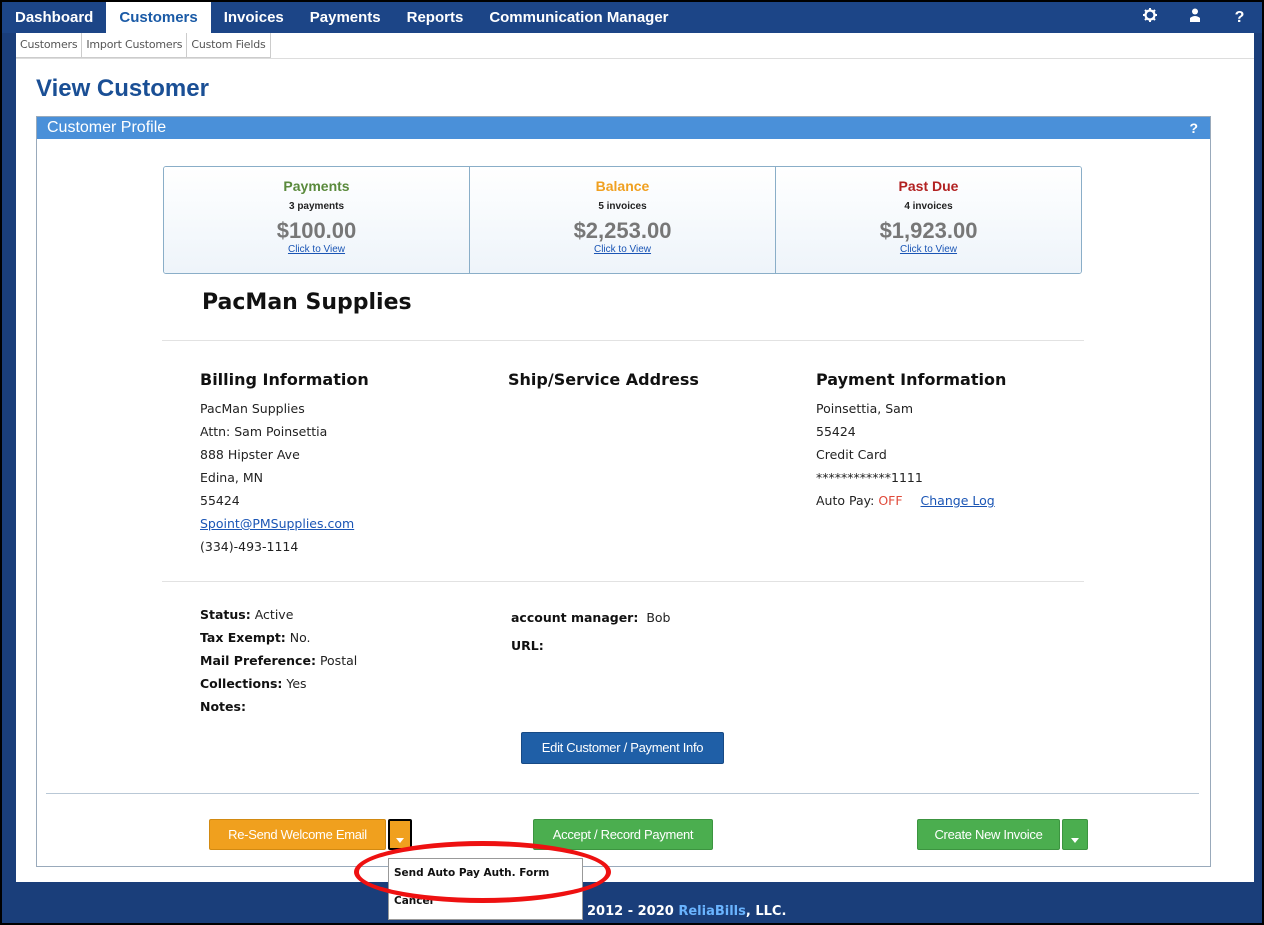 This screenshot has width=1264, height=925. I want to click on summary-amount: $100.00, so click(316, 230).